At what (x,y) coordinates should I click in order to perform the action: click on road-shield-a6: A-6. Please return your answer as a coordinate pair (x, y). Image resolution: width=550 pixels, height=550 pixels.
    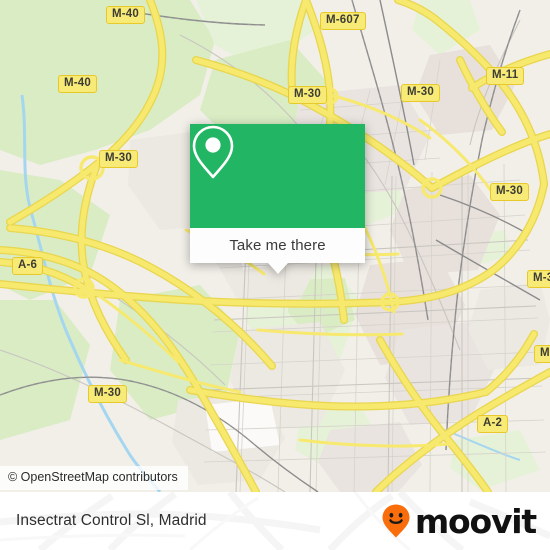
    Looking at the image, I should click on (28, 266).